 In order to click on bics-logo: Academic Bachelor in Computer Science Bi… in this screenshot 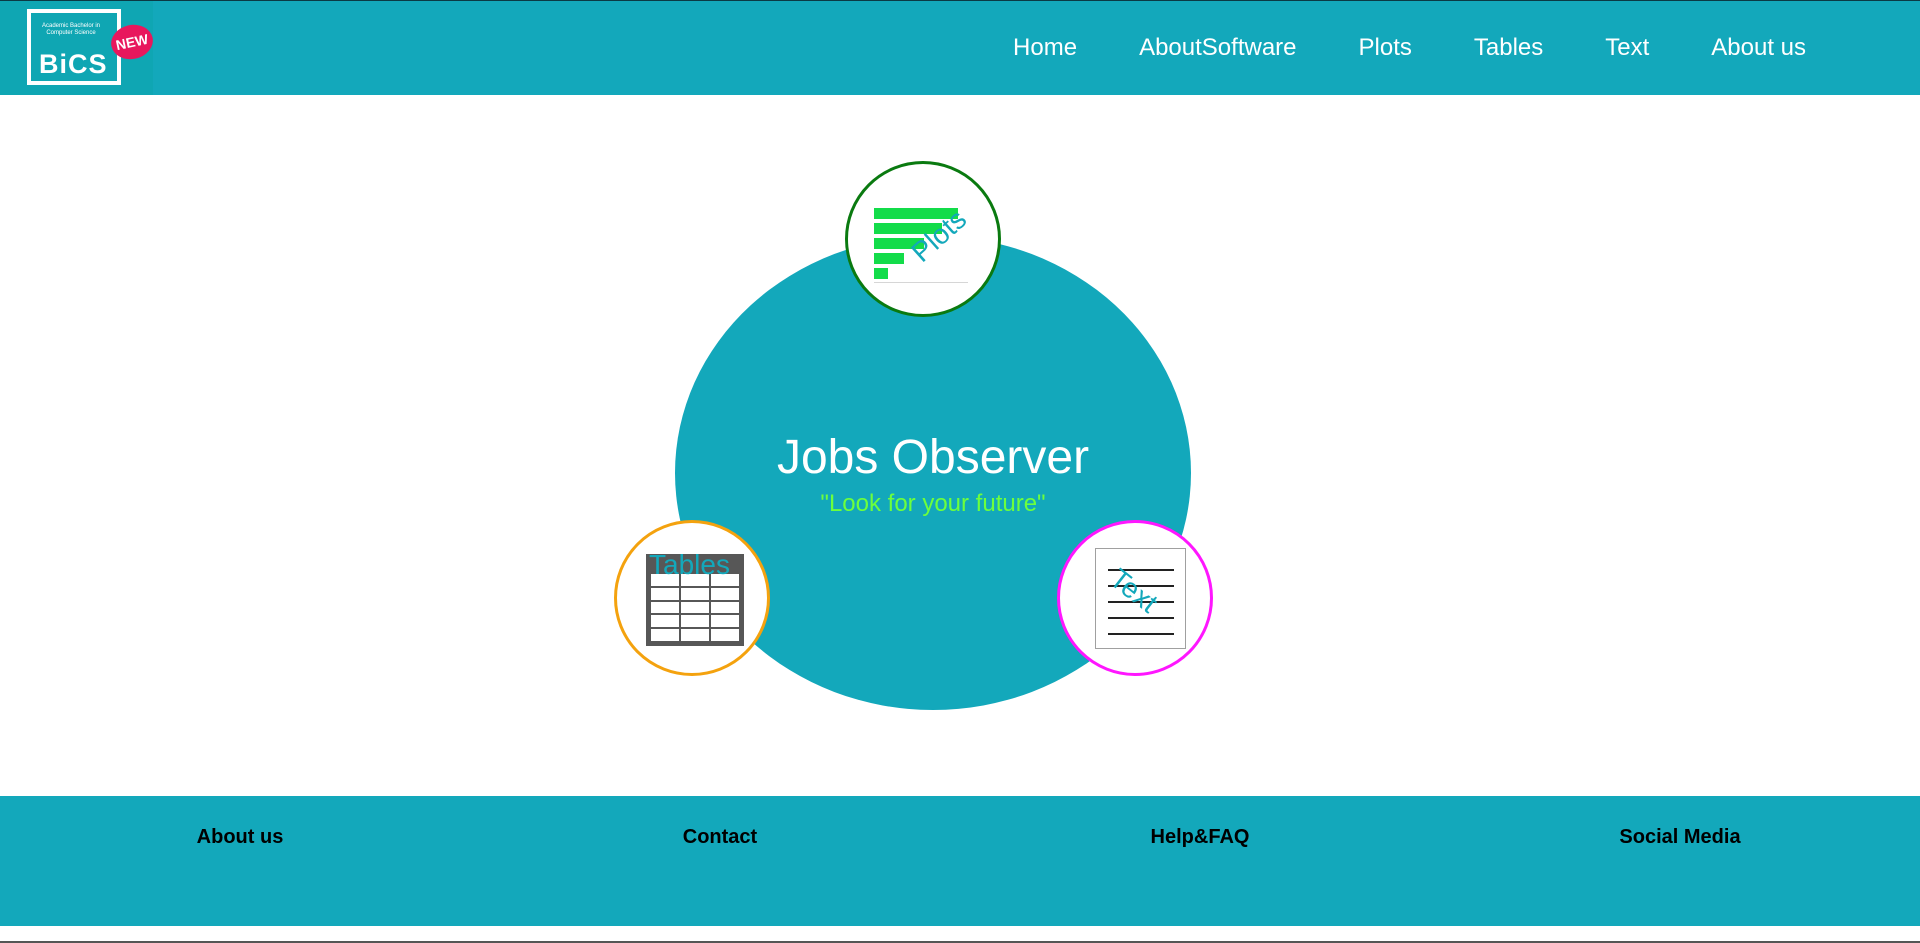, I will do `click(78, 48)`.